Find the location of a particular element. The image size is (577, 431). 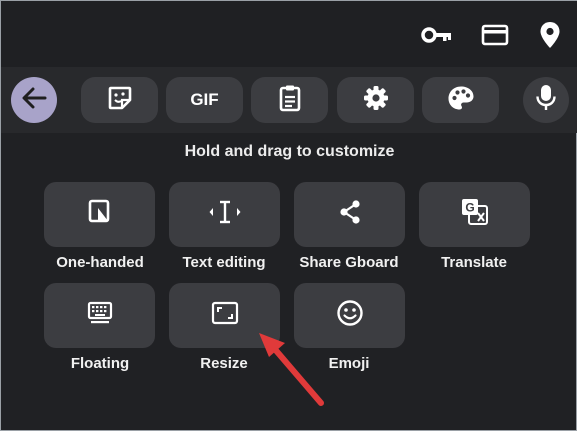

tile-translate: G is located at coordinates (474, 214).